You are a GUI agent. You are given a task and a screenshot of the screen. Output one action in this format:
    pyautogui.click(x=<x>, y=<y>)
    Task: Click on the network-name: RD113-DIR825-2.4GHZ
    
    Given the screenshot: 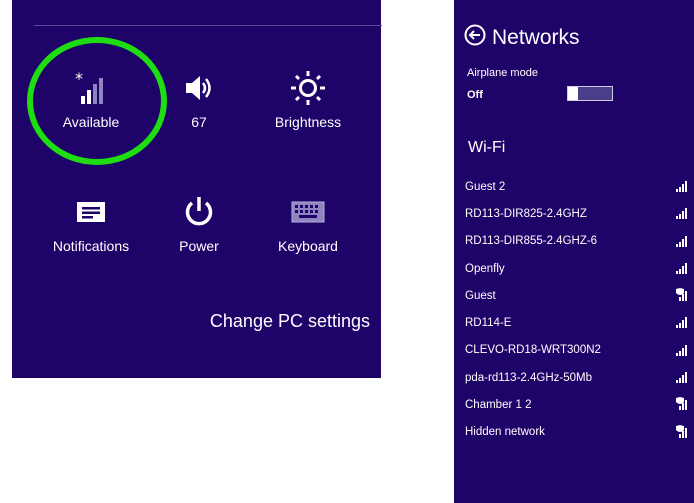 What is the action you would take?
    pyautogui.click(x=526, y=213)
    